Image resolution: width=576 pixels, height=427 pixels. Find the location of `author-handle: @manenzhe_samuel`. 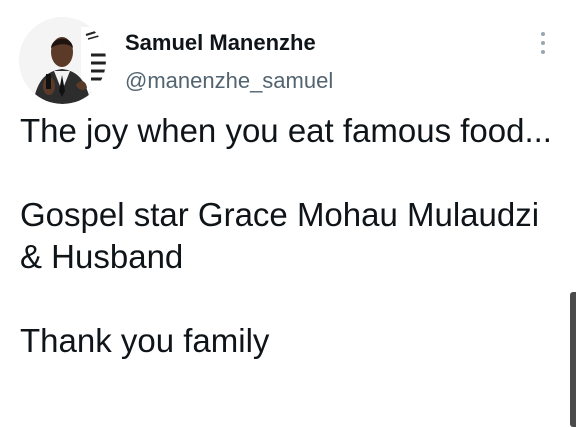

author-handle: @manenzhe_samuel is located at coordinates (229, 81).